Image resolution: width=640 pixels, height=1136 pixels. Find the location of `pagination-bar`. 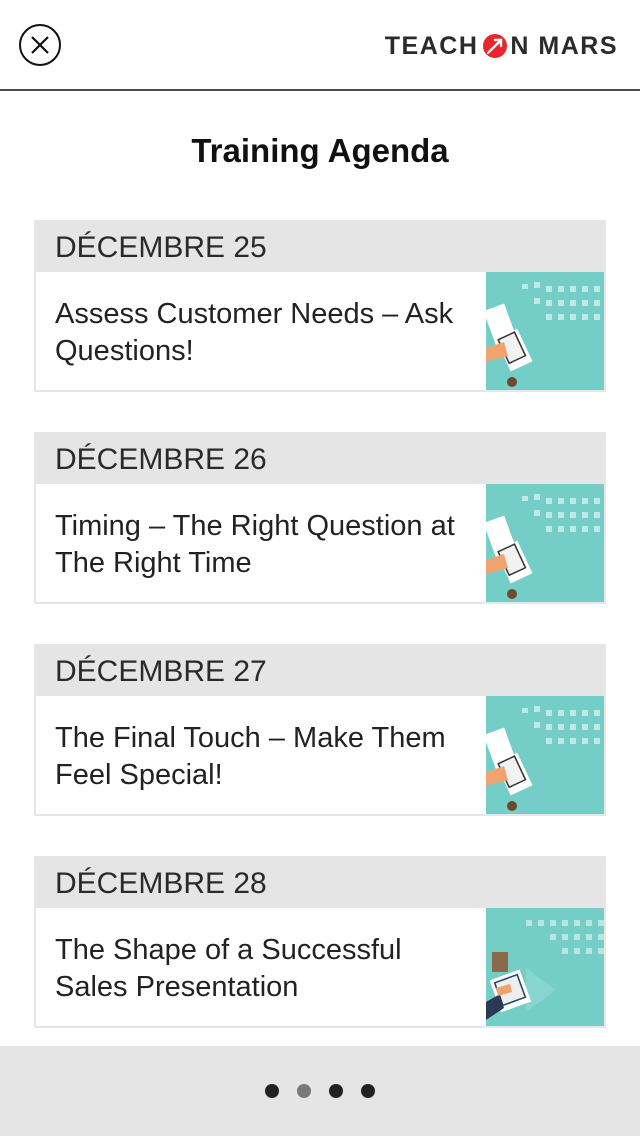

pagination-bar is located at coordinates (320, 1091).